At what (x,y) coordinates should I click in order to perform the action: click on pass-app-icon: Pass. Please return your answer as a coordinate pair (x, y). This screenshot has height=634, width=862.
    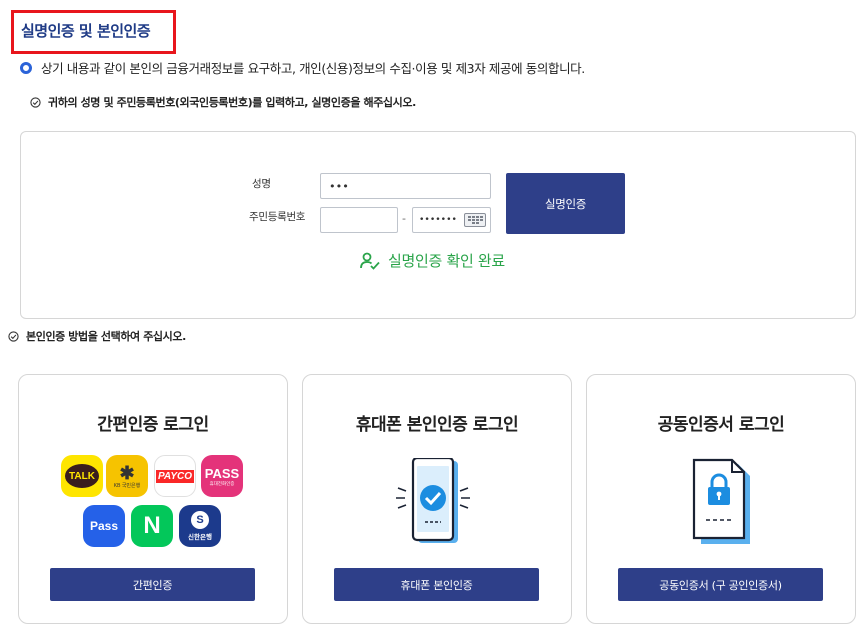
    Looking at the image, I should click on (104, 526).